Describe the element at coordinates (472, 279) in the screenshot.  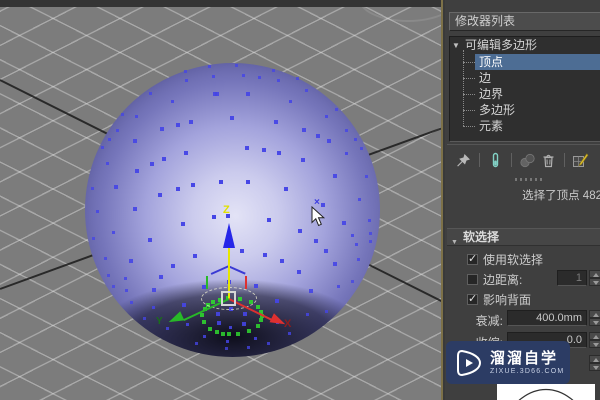
I see `edge-distance-checkbox` at that location.